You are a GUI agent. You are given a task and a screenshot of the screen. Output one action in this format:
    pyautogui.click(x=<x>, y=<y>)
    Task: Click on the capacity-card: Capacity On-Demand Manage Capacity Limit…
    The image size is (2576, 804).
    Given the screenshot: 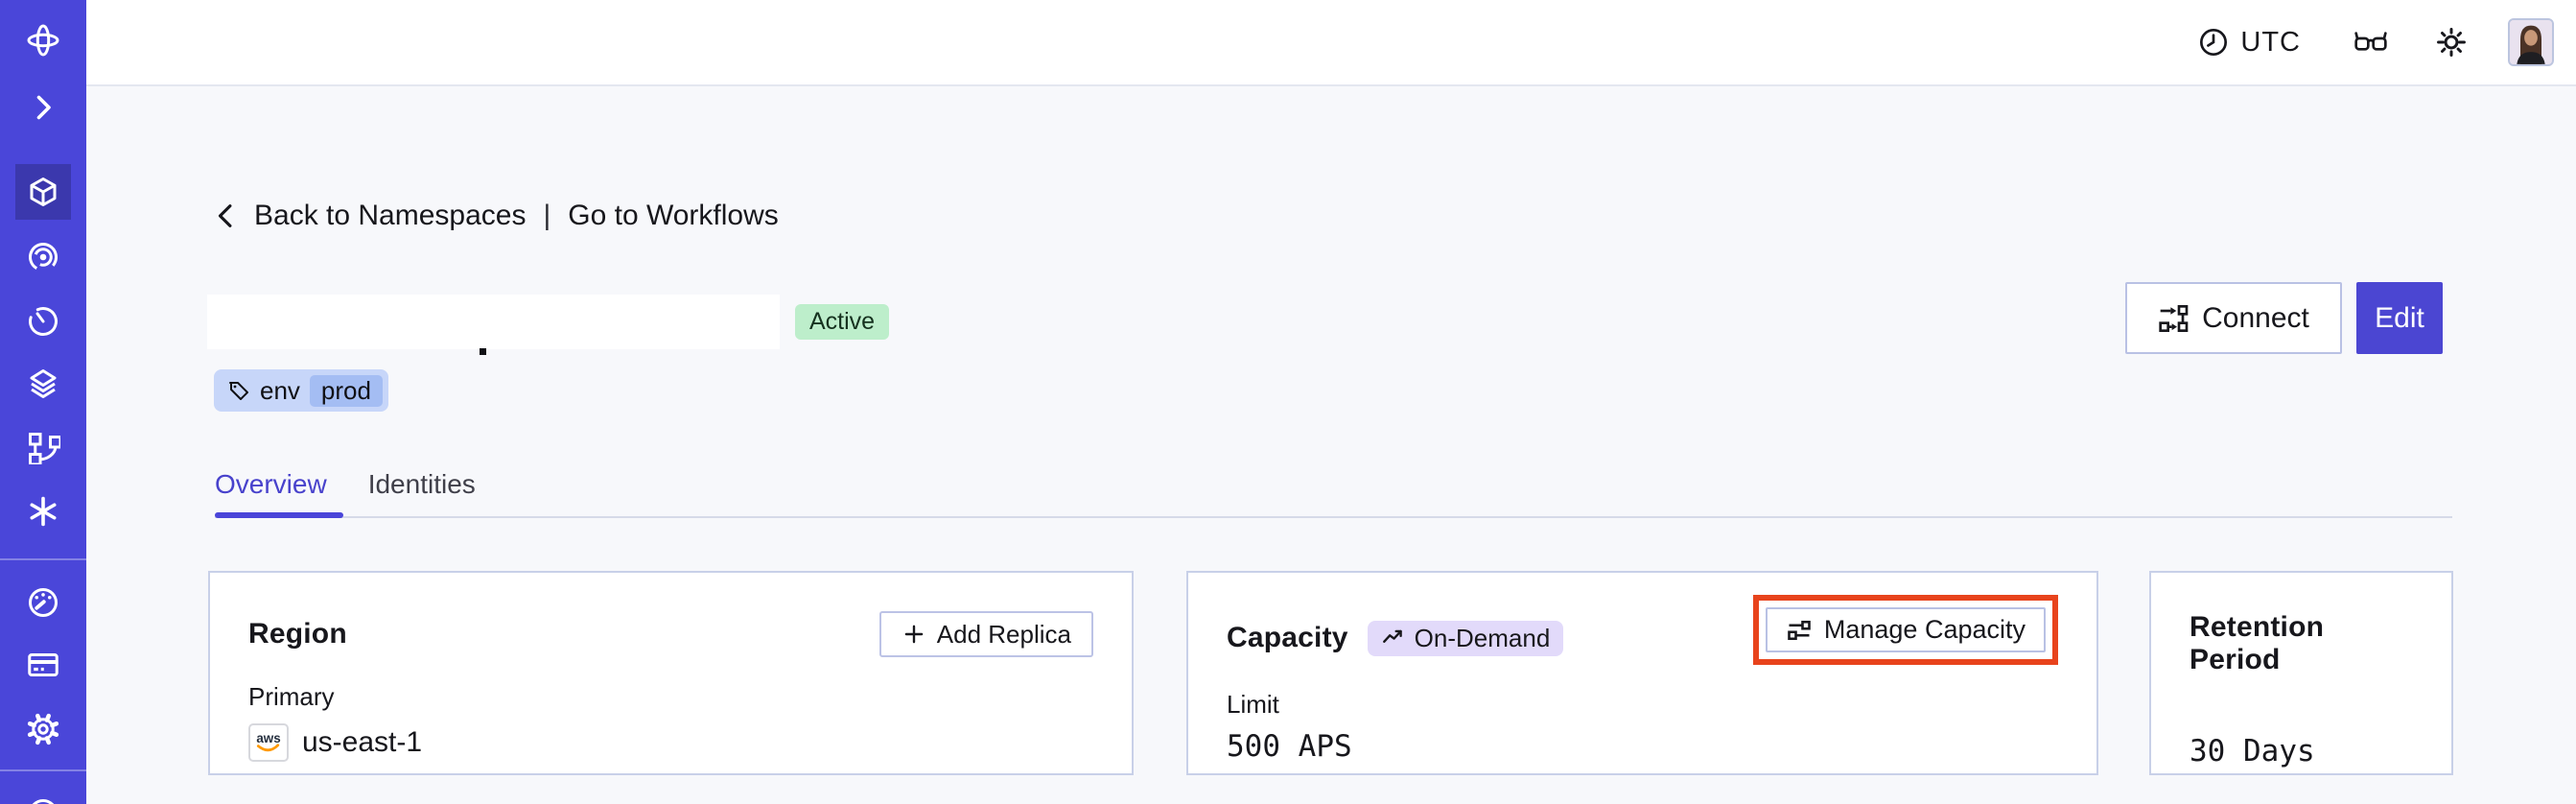 What is the action you would take?
    pyautogui.click(x=1642, y=673)
    